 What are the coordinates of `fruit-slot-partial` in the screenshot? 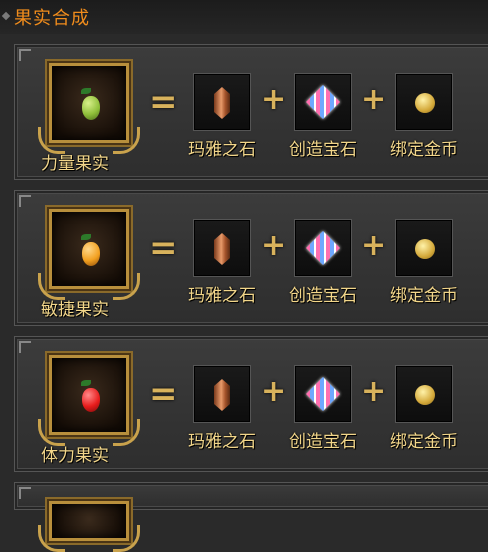 It's located at (89, 526).